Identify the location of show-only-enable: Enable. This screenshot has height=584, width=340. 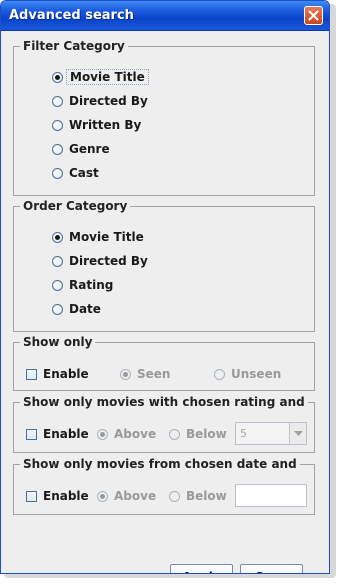
(57, 374).